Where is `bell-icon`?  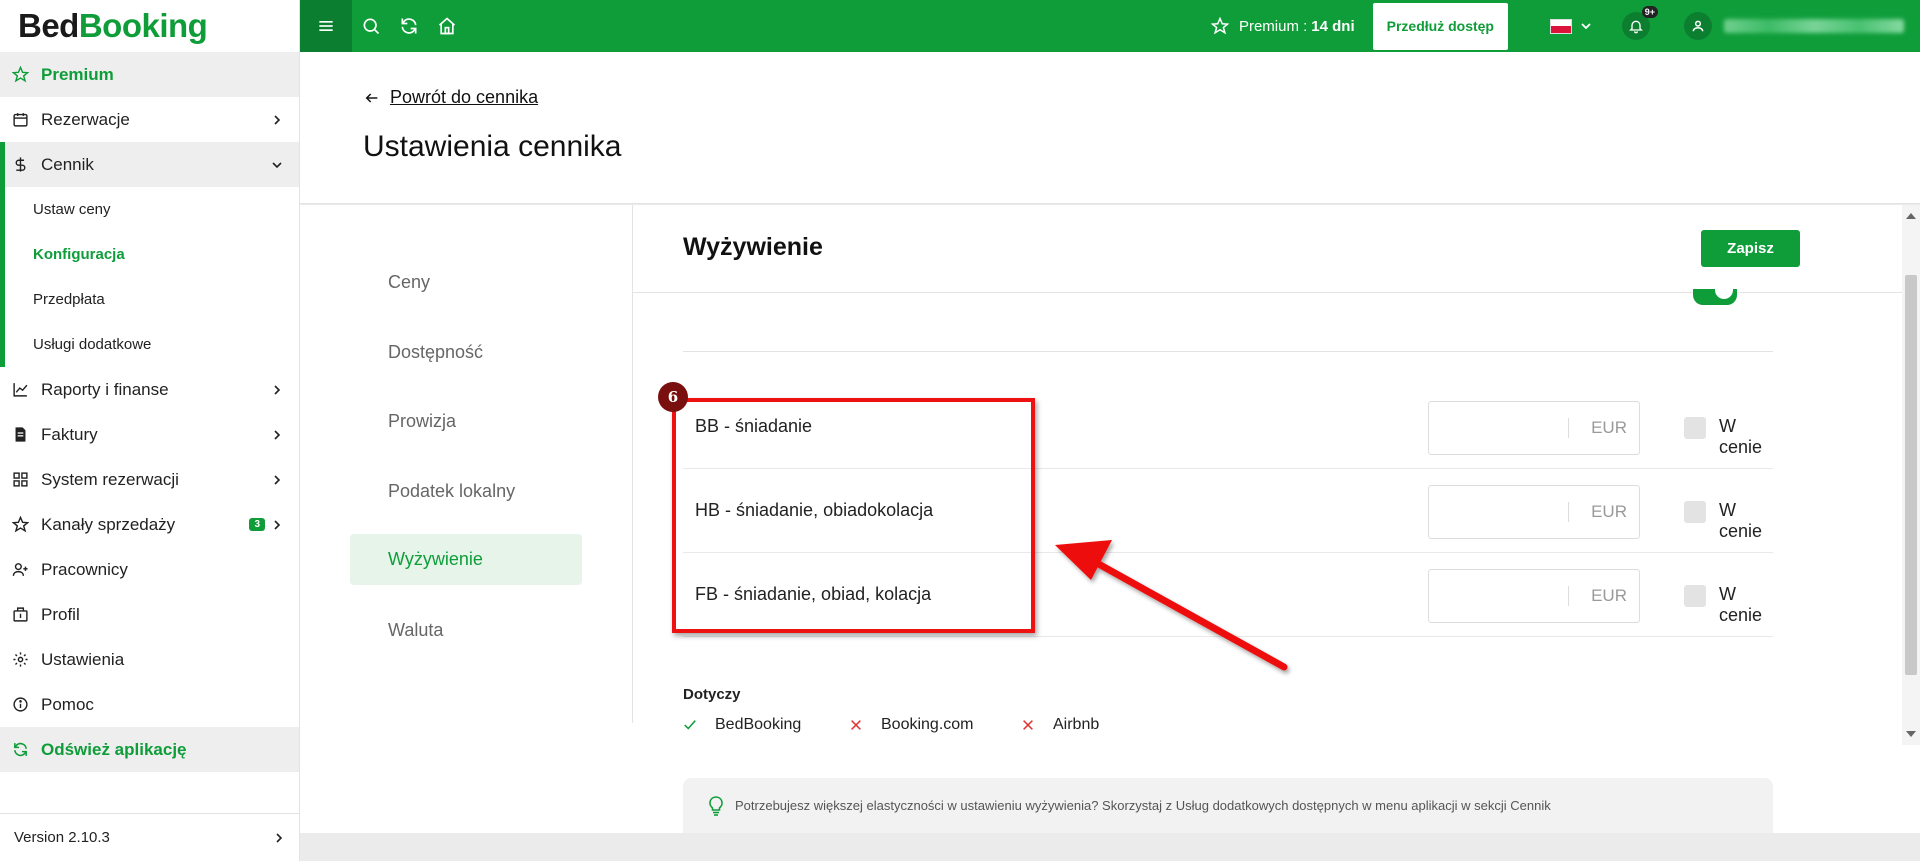
bell-icon is located at coordinates (1636, 27).